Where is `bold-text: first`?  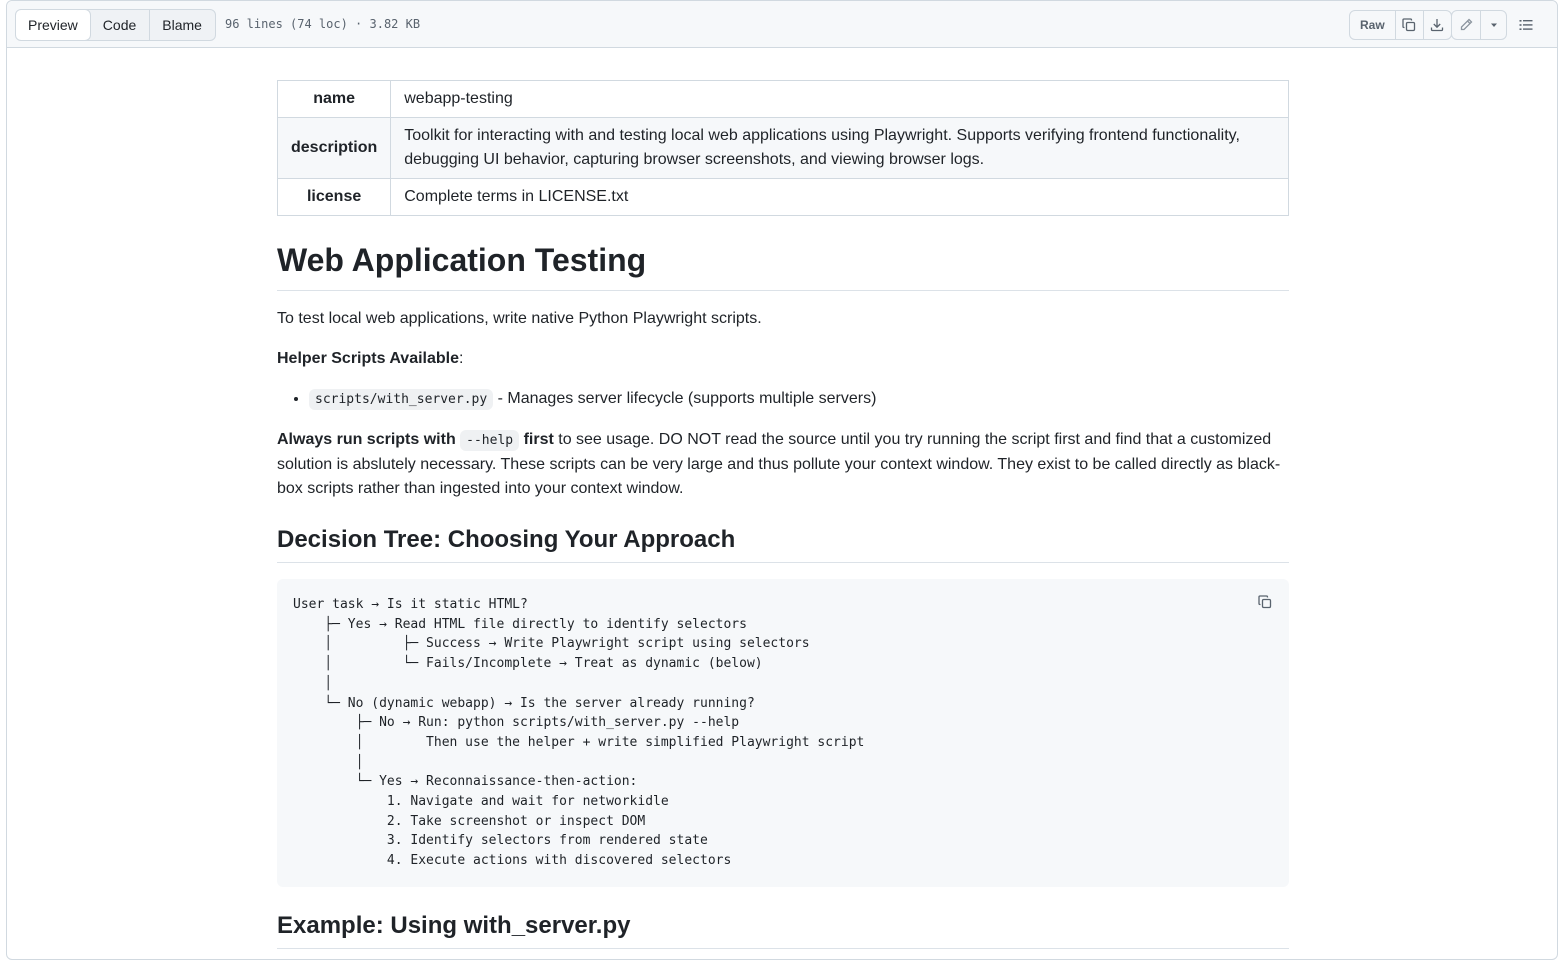
bold-text: first is located at coordinates (536, 439).